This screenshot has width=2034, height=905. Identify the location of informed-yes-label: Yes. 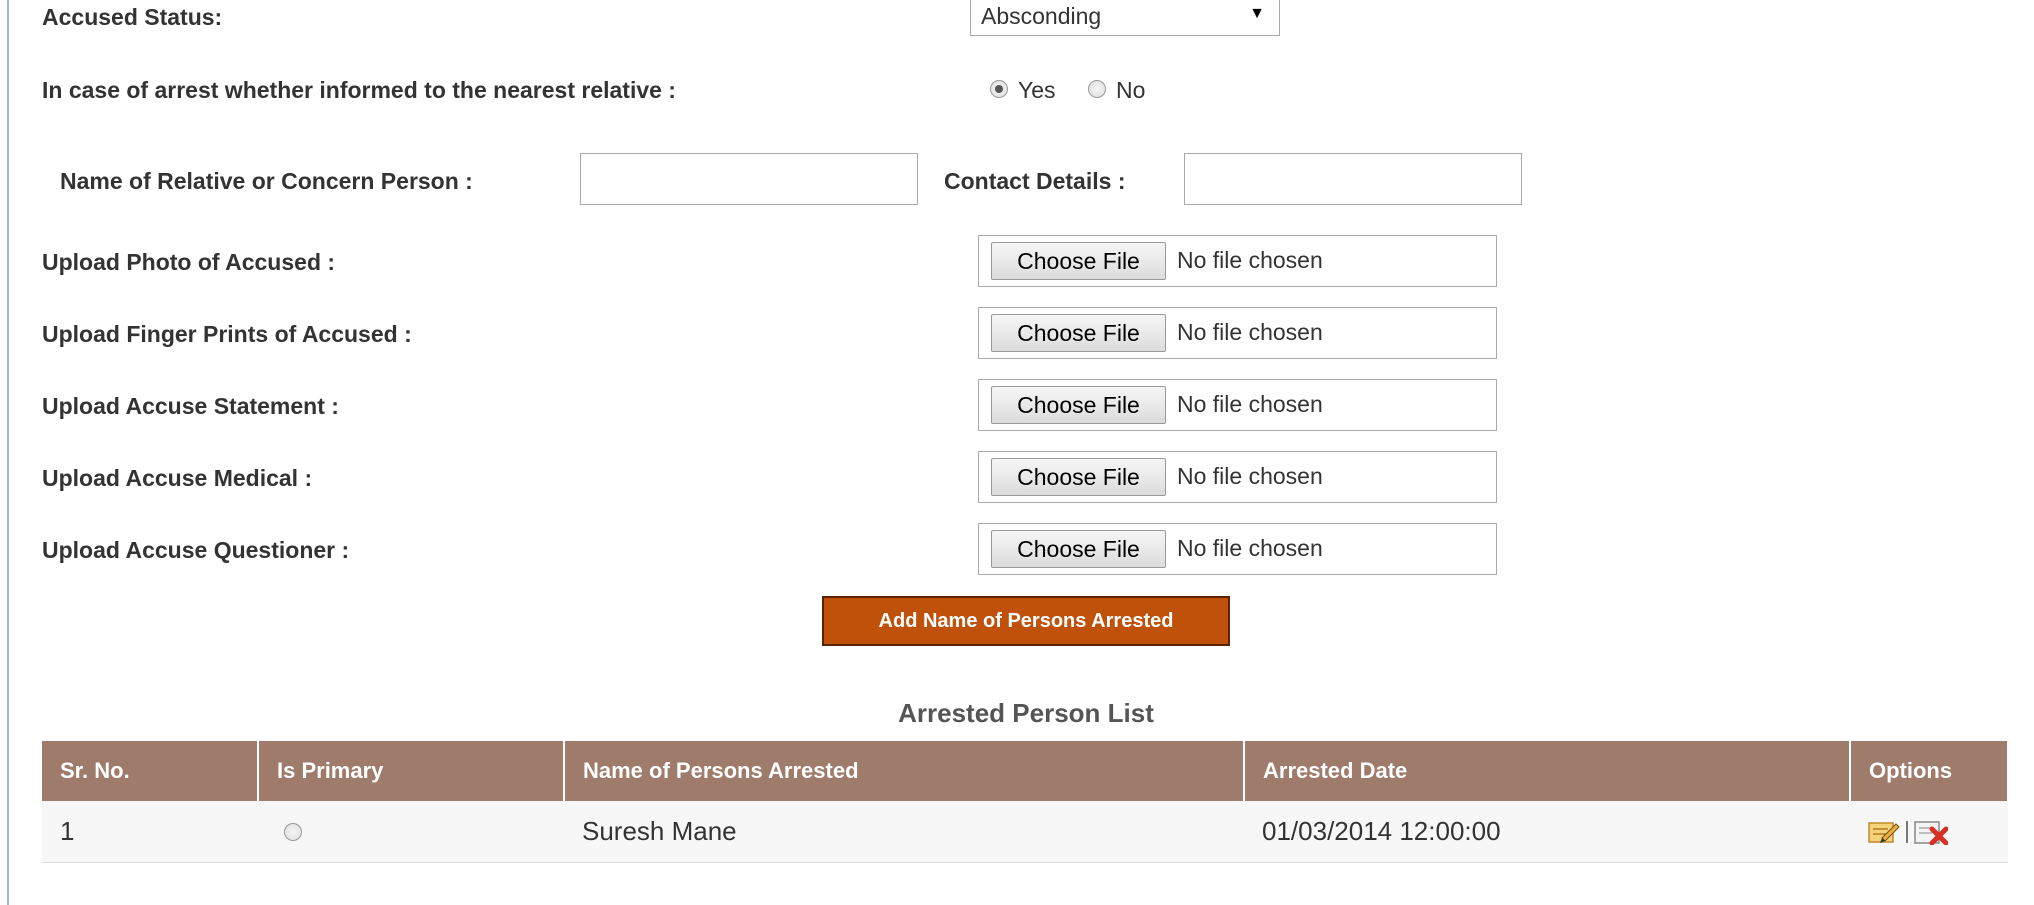
(1037, 90).